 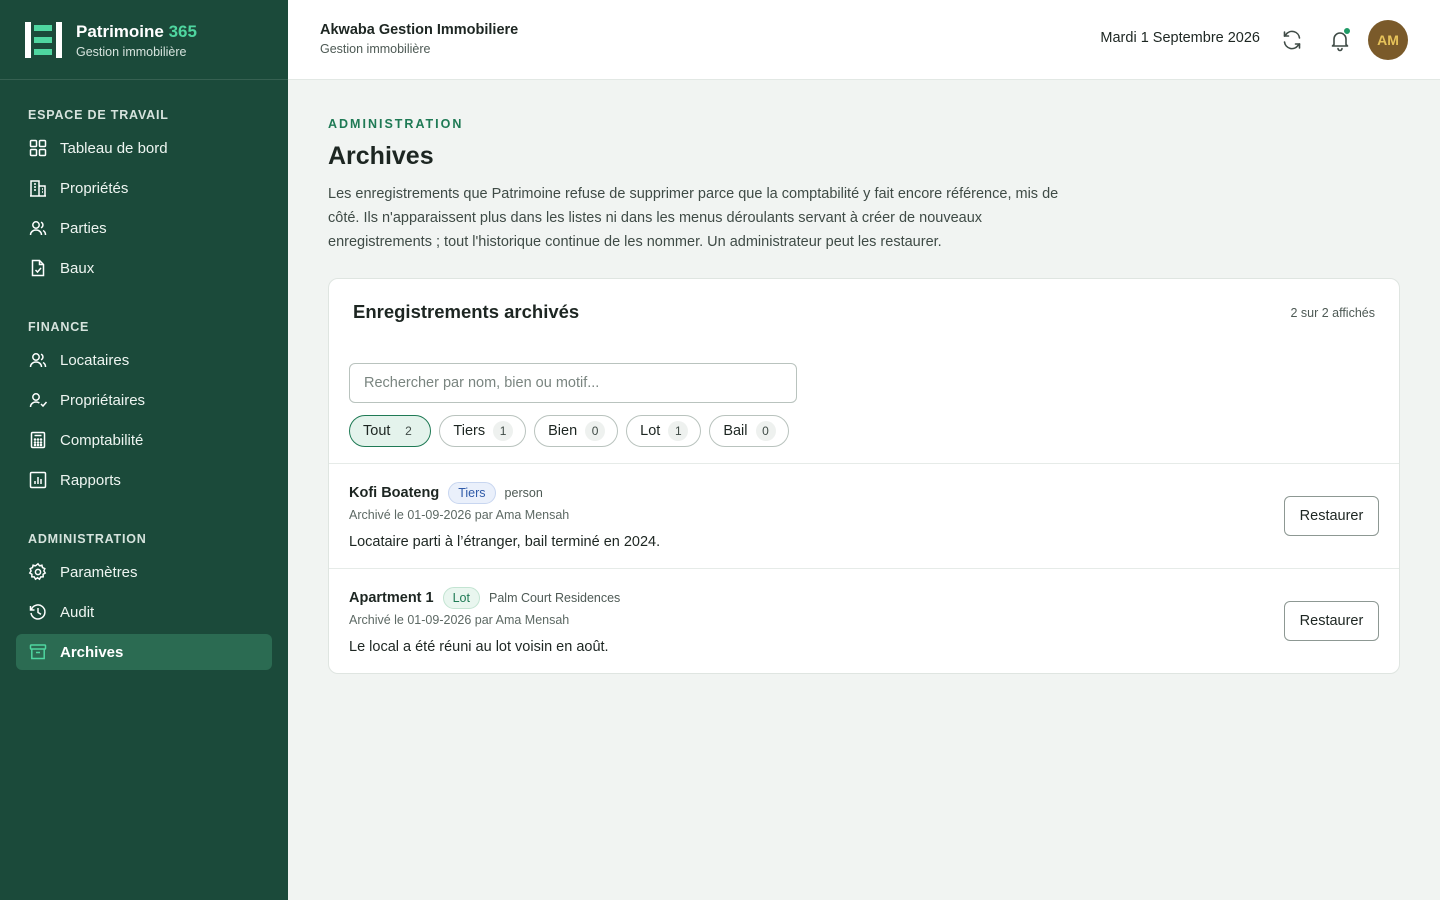 I want to click on sidebar-item-tenants: Locataires, so click(x=144, y=360).